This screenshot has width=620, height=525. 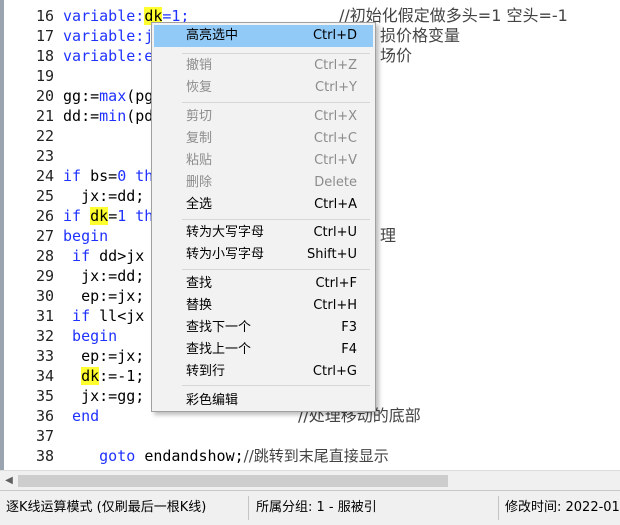 What do you see at coordinates (104, 176) in the screenshot?
I see `code-token: bs=` at bounding box center [104, 176].